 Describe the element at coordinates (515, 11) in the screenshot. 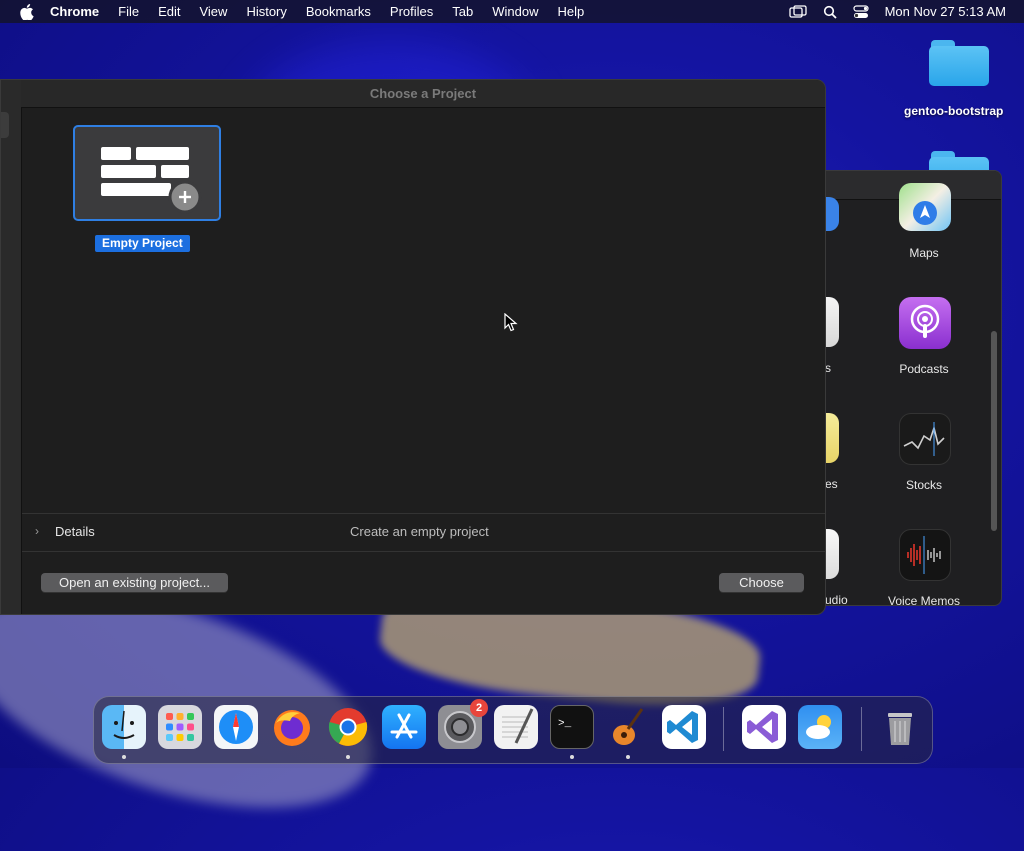

I see `menu-window: Window` at that location.